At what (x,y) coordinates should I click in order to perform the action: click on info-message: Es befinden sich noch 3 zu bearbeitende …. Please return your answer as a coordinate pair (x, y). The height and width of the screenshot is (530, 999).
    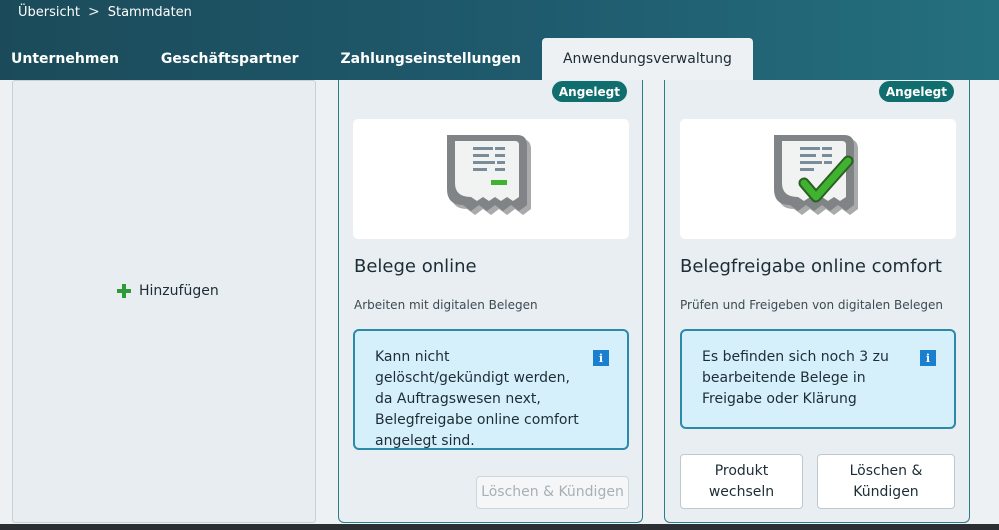
    Looking at the image, I should click on (818, 379).